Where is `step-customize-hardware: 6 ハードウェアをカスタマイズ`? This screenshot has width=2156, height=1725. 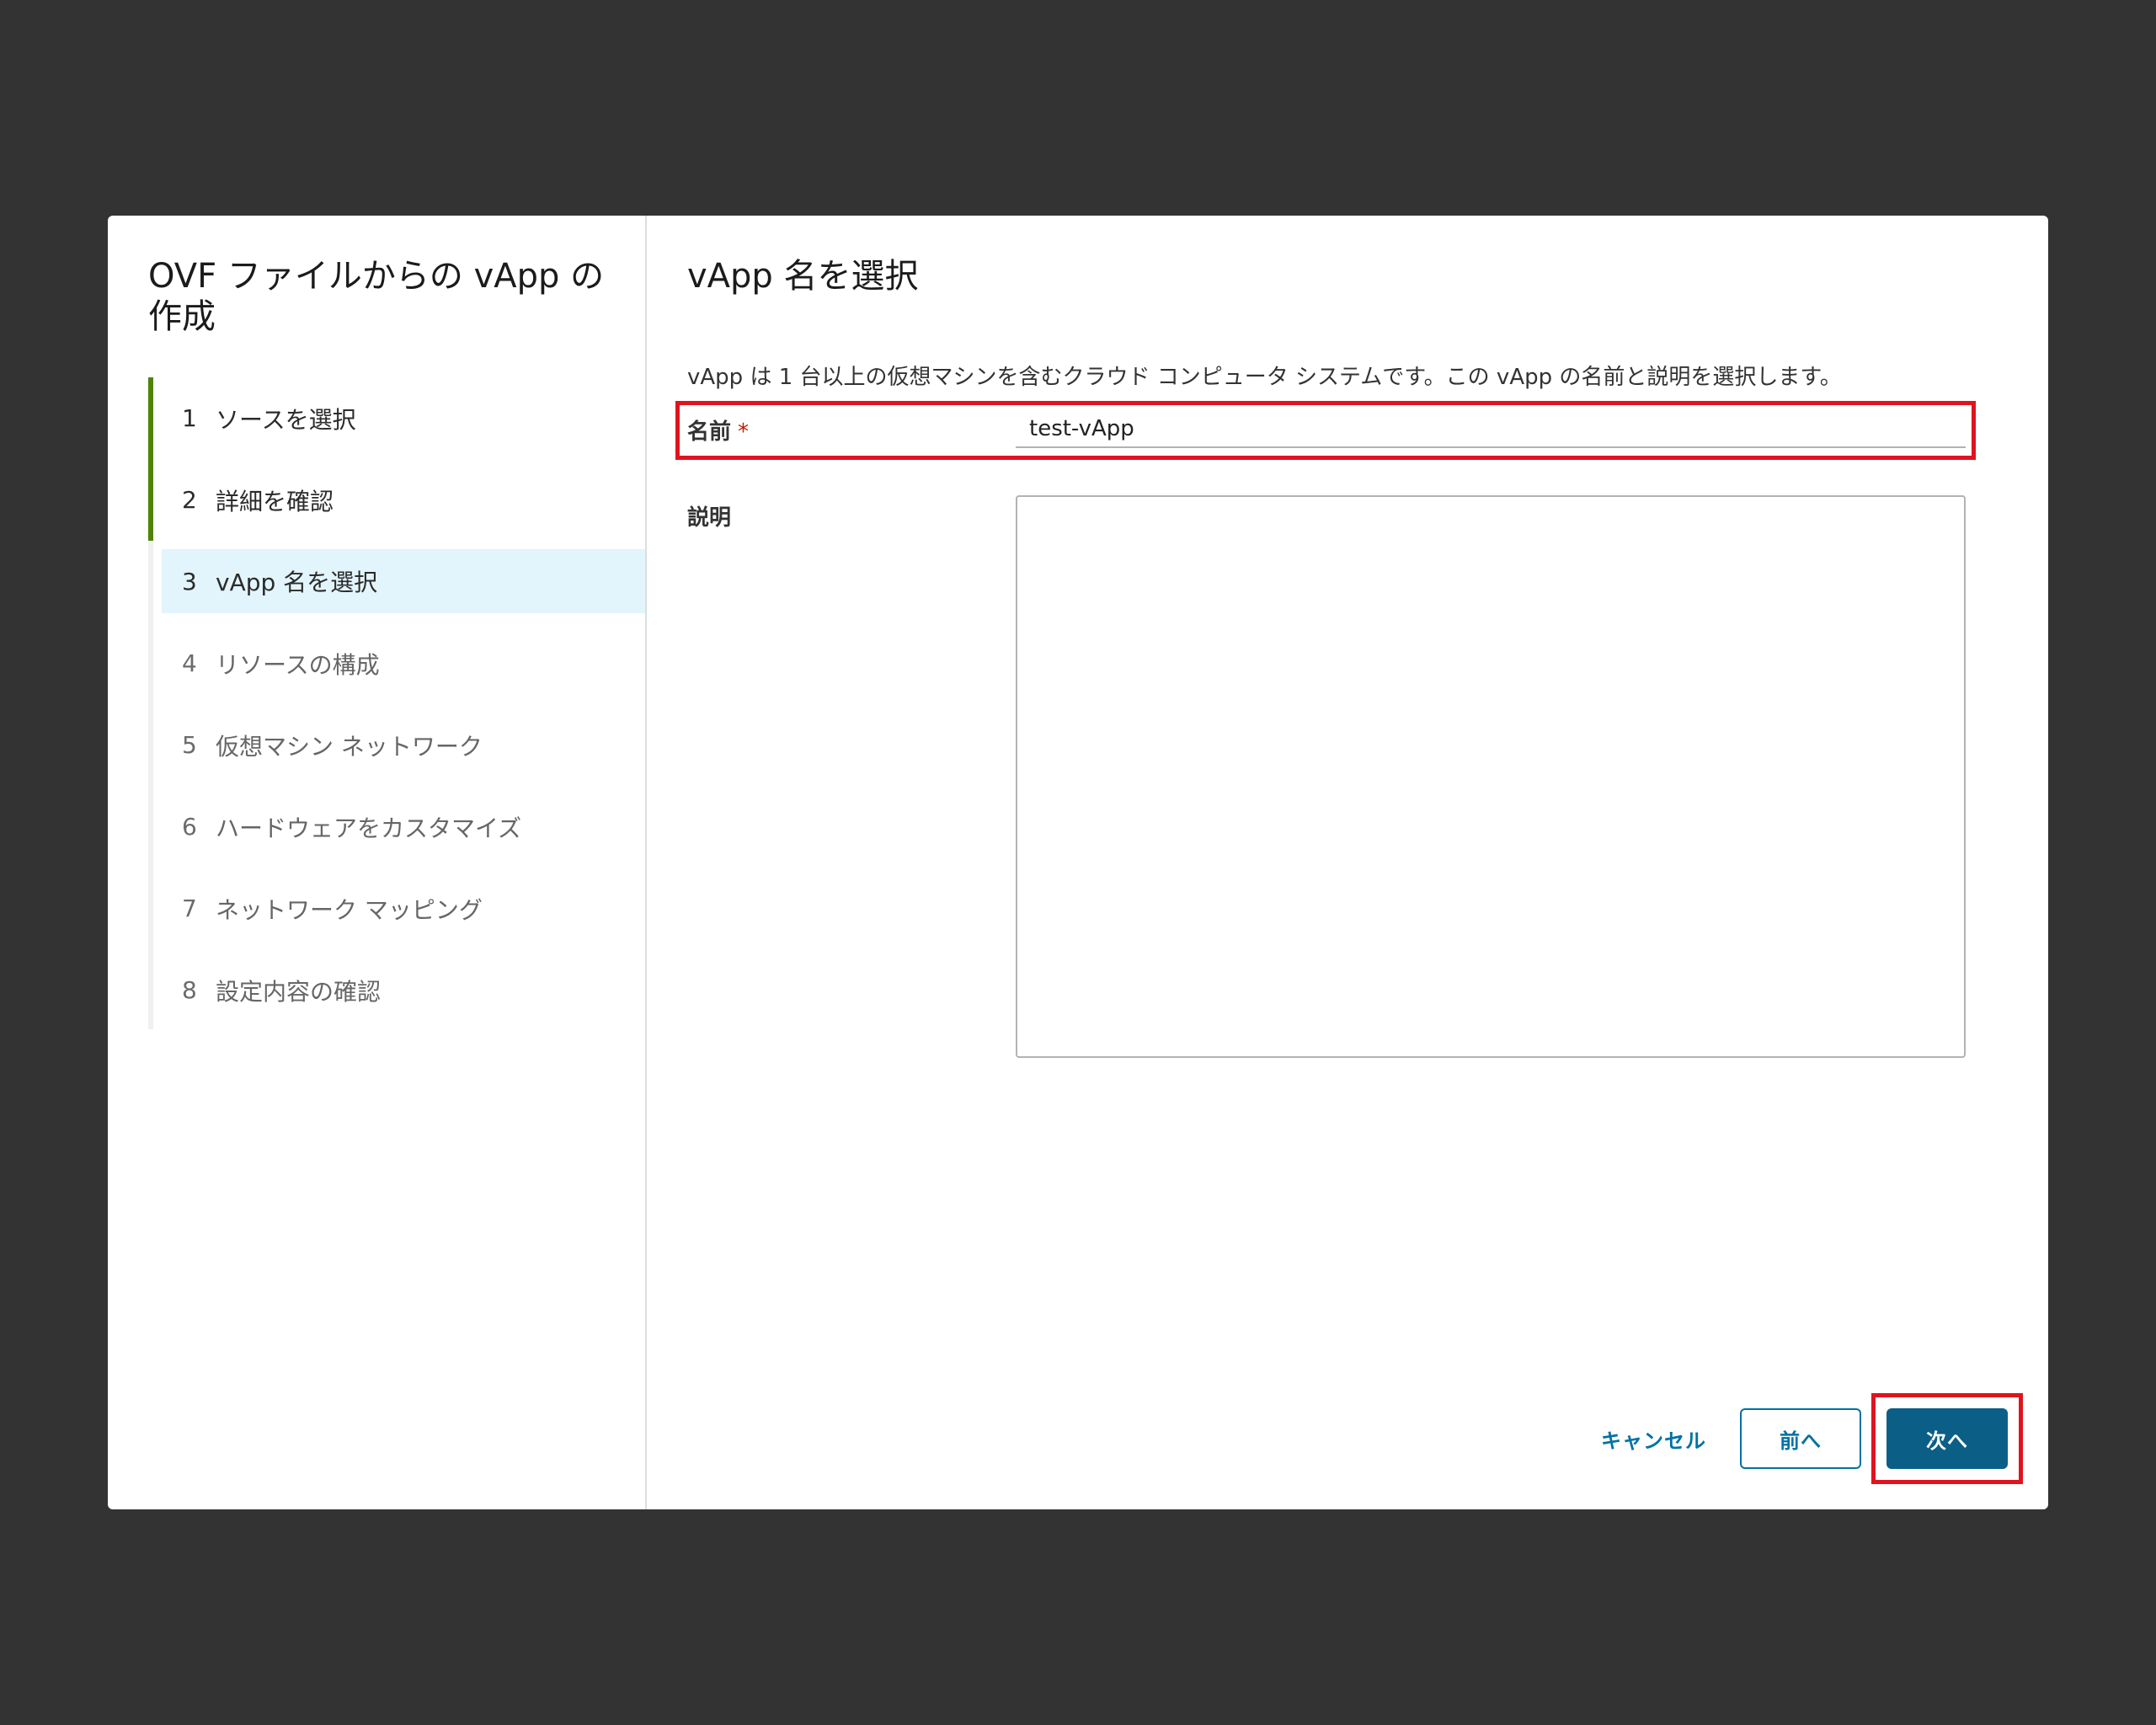 step-customize-hardware: 6 ハードウェアをカスタマイズ is located at coordinates (396, 827).